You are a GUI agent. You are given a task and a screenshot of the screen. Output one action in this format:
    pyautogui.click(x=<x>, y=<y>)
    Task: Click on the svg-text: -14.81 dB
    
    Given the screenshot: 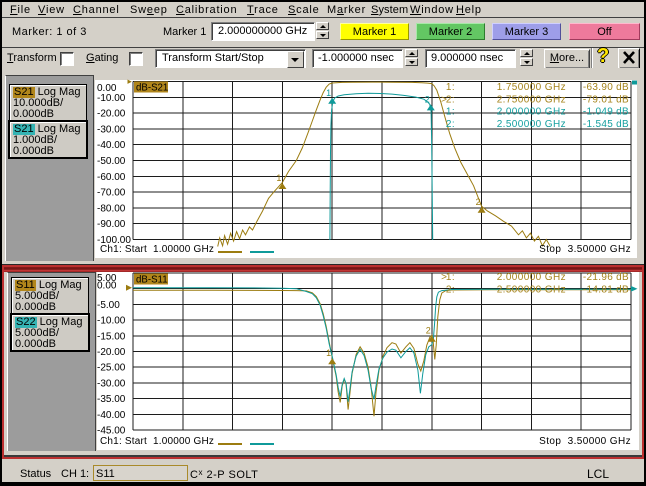 What is the action you would take?
    pyautogui.click(x=606, y=289)
    